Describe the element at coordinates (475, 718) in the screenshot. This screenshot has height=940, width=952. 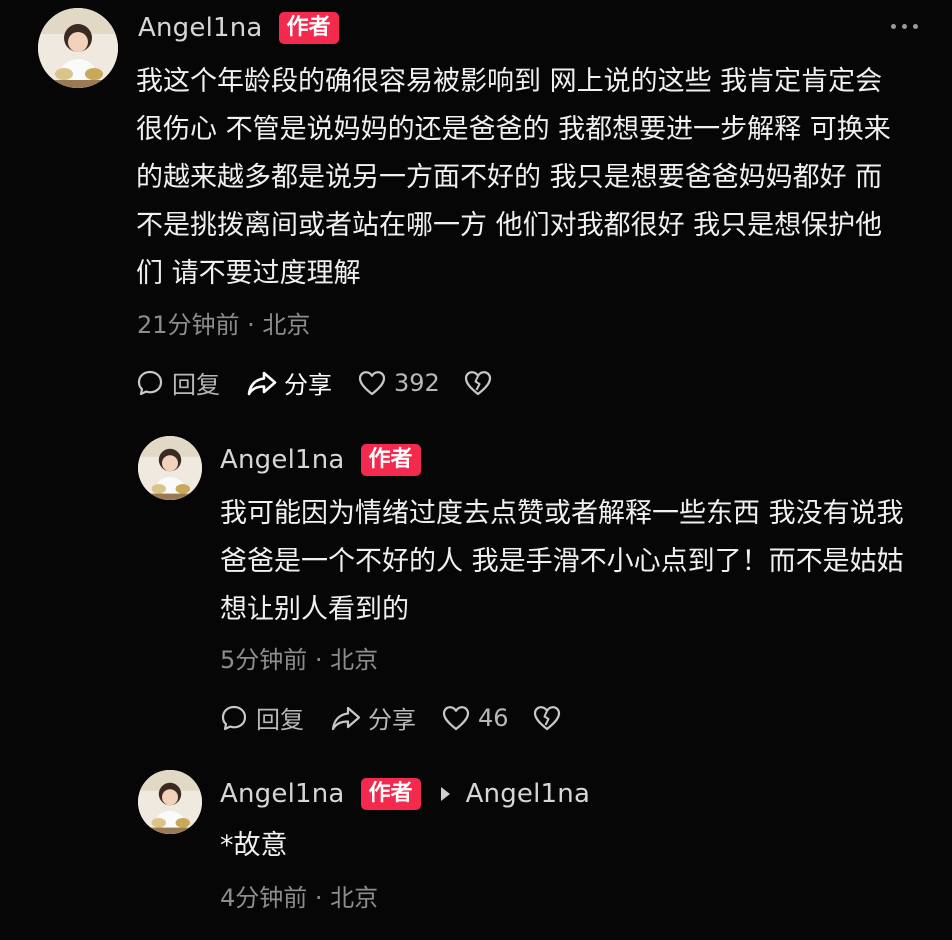
I see `like-button: 46` at that location.